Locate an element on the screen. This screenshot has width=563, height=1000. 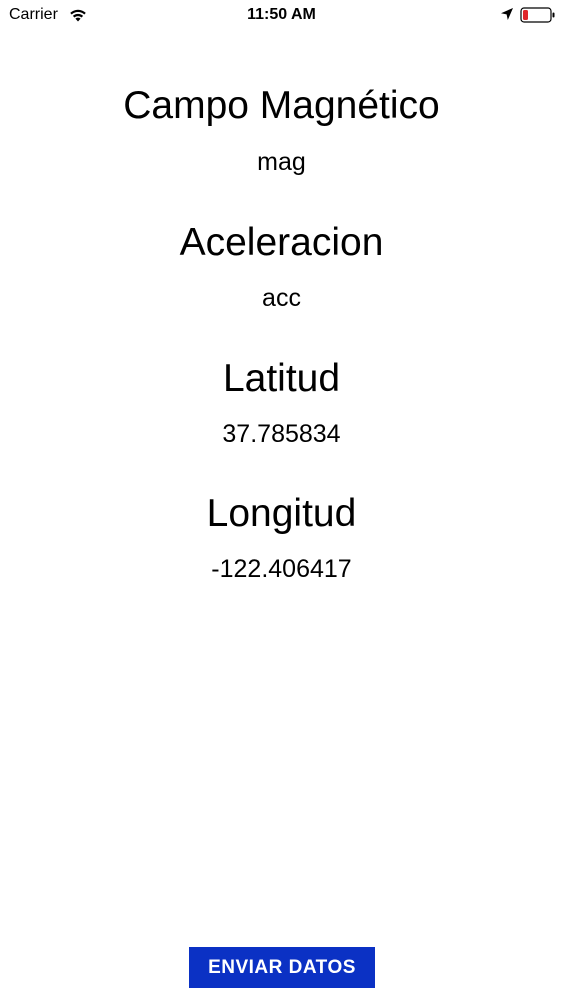
acceleration-value: acc is located at coordinates (281, 298).